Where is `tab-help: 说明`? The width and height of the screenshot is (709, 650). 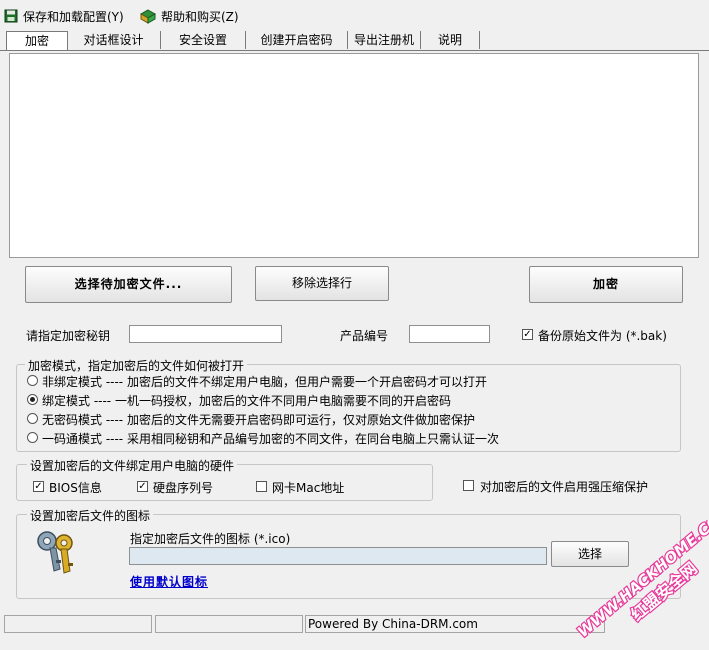
tab-help: 说明 is located at coordinates (450, 40).